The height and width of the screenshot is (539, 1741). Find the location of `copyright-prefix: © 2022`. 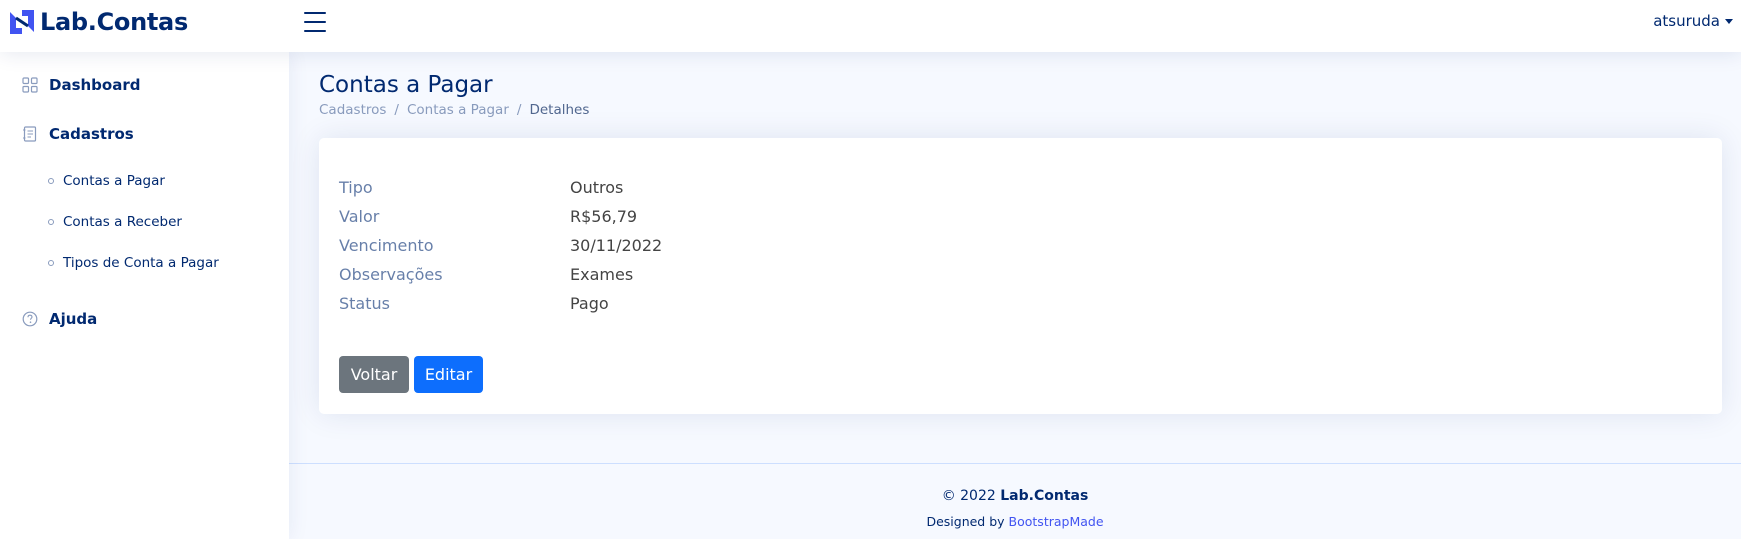

copyright-prefix: © 2022 is located at coordinates (968, 496).